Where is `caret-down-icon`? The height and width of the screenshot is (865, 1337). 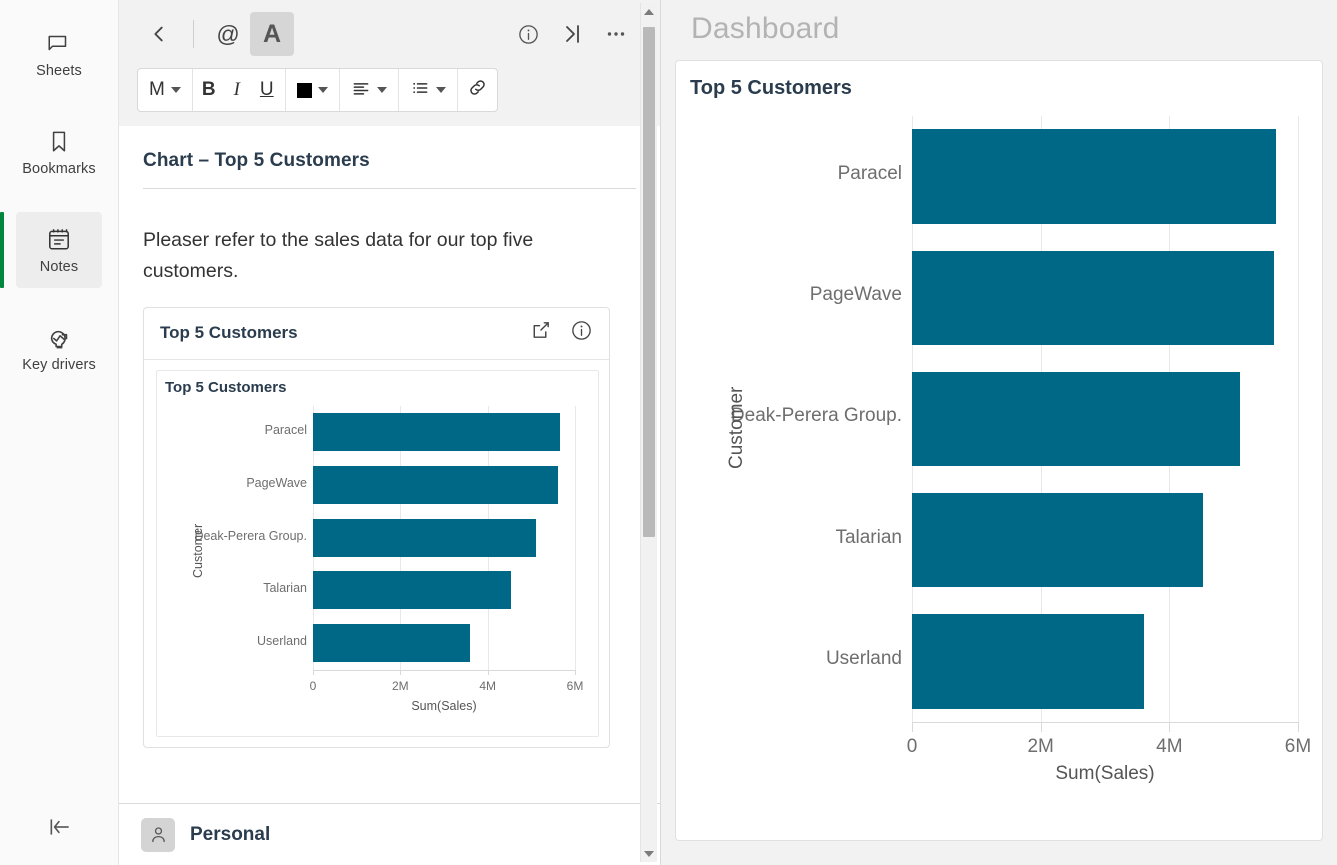 caret-down-icon is located at coordinates (649, 853).